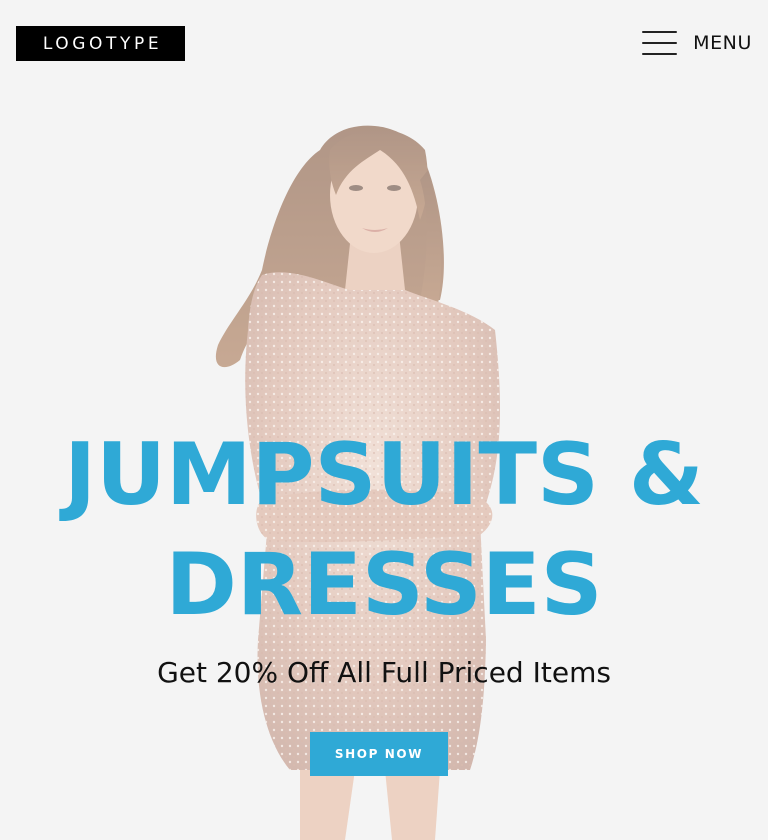 This screenshot has width=768, height=840. I want to click on shop-now-button: SHOP NOW, so click(379, 754).